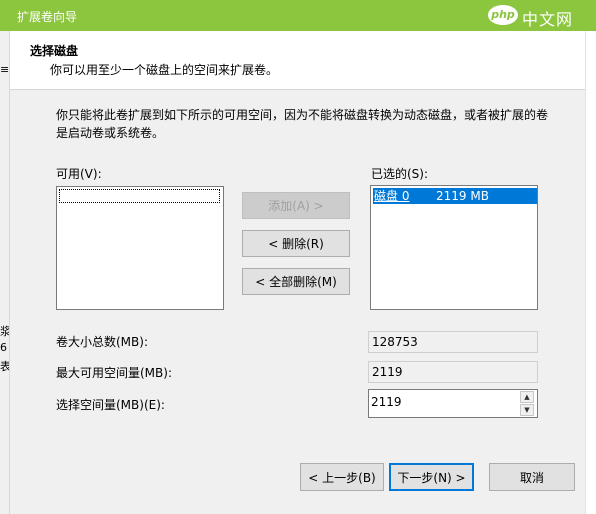 Image resolution: width=596 pixels, height=514 pixels. I want to click on focus-rectangle, so click(139, 196).